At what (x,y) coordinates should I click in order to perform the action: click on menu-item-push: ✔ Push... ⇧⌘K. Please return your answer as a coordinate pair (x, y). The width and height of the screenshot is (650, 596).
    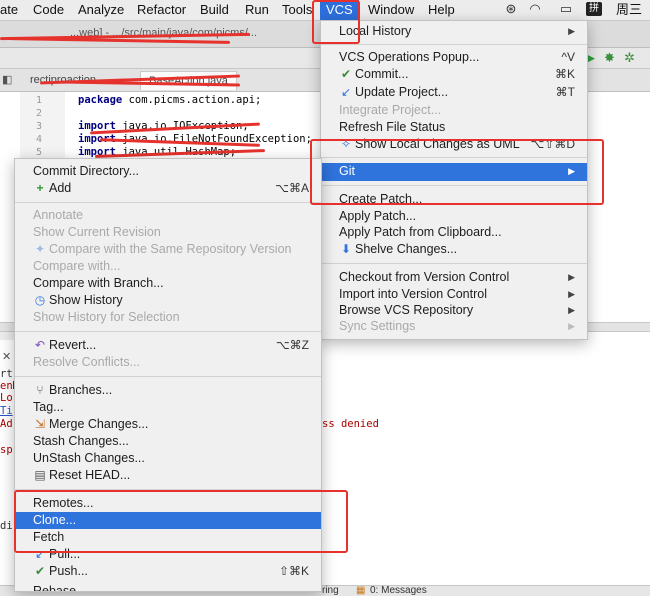
    Looking at the image, I should click on (168, 571).